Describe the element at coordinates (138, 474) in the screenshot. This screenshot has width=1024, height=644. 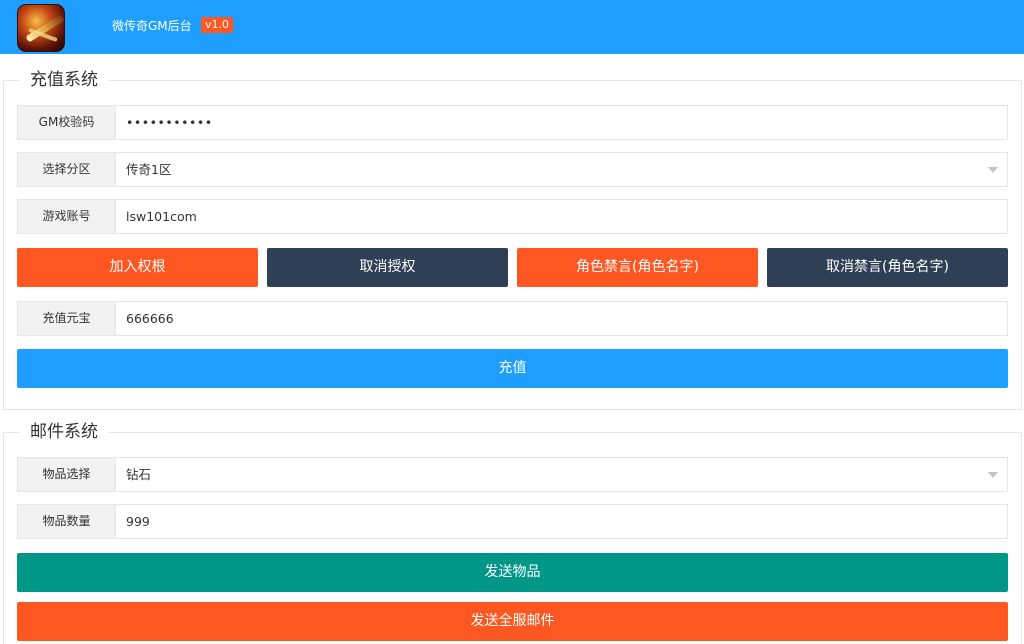
I see `item-selected-value: 钻石` at that location.